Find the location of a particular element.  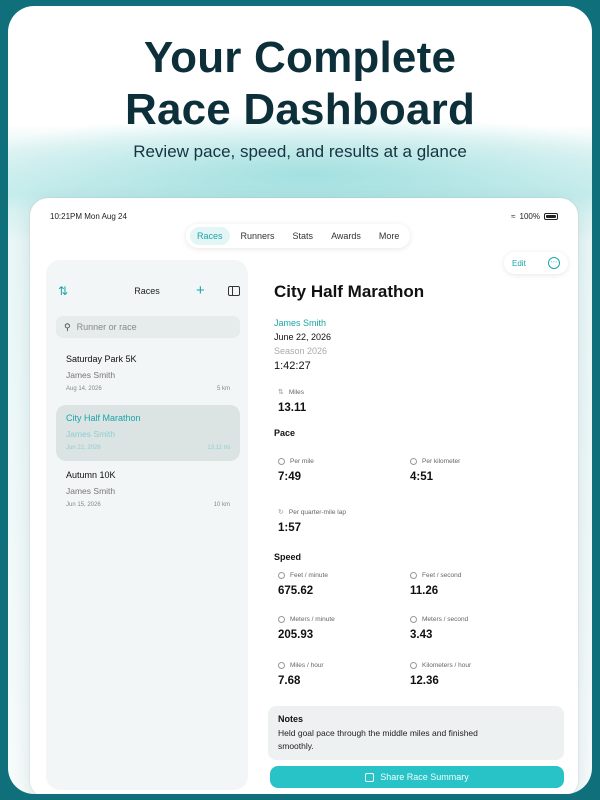

share-label: Share Race Summary is located at coordinates (424, 777).